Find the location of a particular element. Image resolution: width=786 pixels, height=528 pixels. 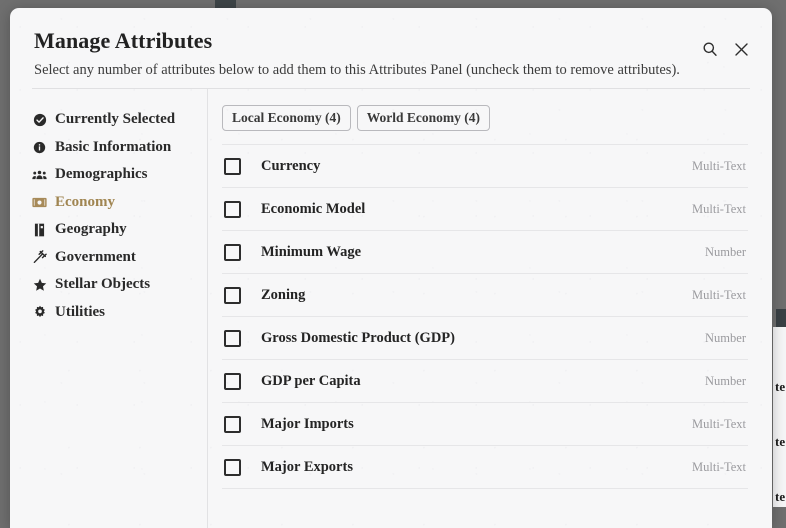

attribute-name: Minimum Wage is located at coordinates (477, 252).